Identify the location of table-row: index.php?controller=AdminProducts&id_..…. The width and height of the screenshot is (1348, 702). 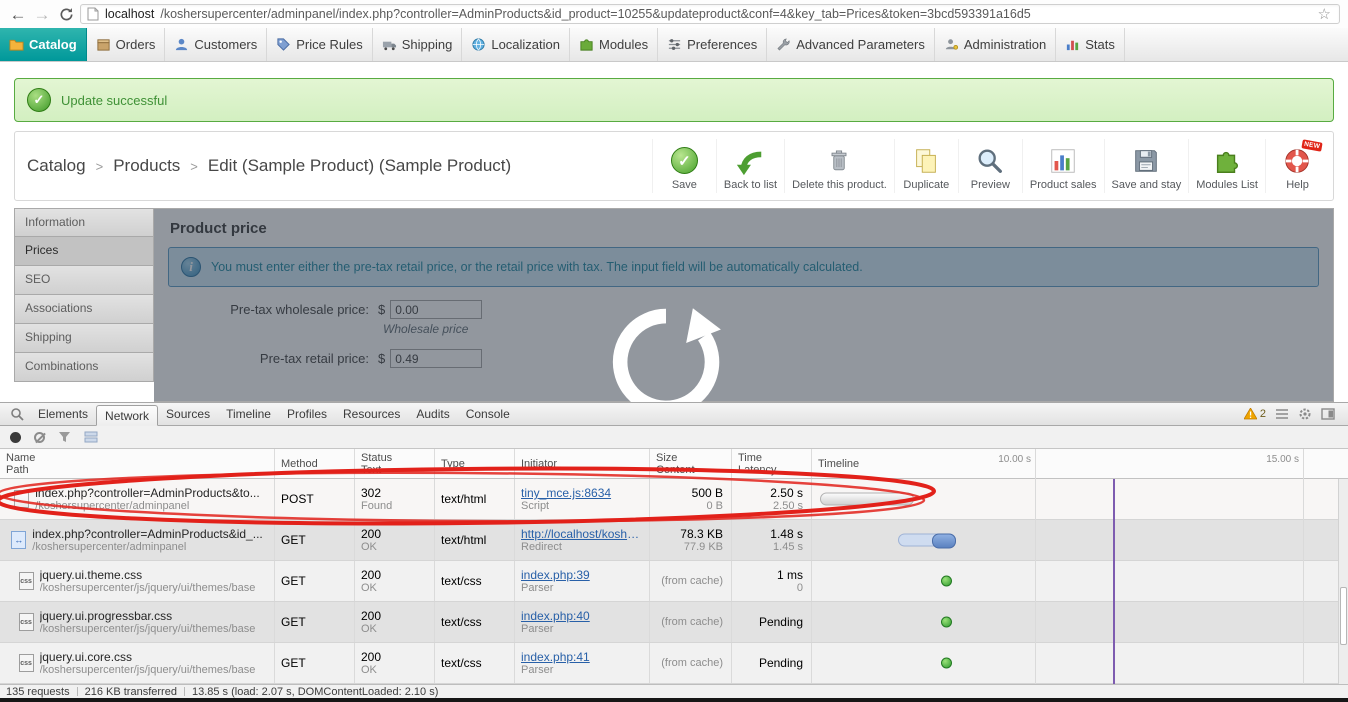
(674, 540).